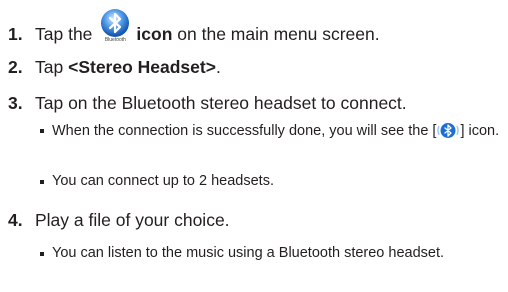  Describe the element at coordinates (480, 131) in the screenshot. I see `note-text: ] icon.` at that location.